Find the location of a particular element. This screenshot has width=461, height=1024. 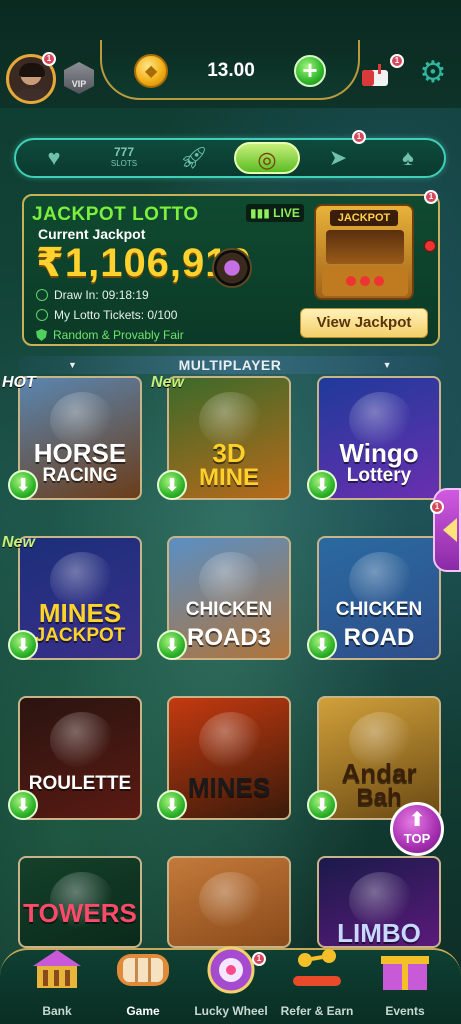

game-tile is located at coordinates (229, 902).